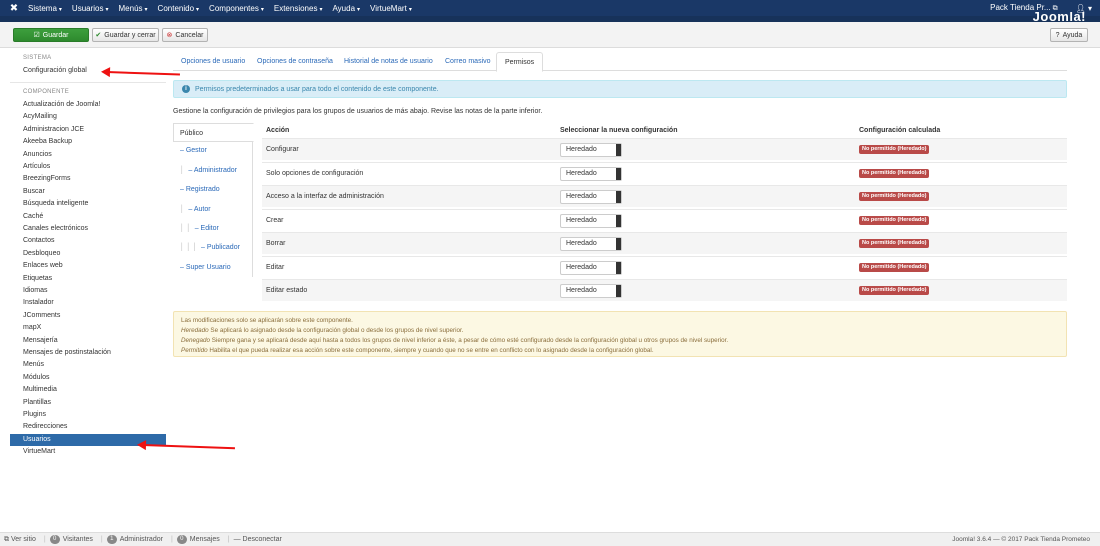 This screenshot has height=546, width=1100. Describe the element at coordinates (88, 427) in the screenshot. I see `sidebar-item-component: Redirecciones` at that location.